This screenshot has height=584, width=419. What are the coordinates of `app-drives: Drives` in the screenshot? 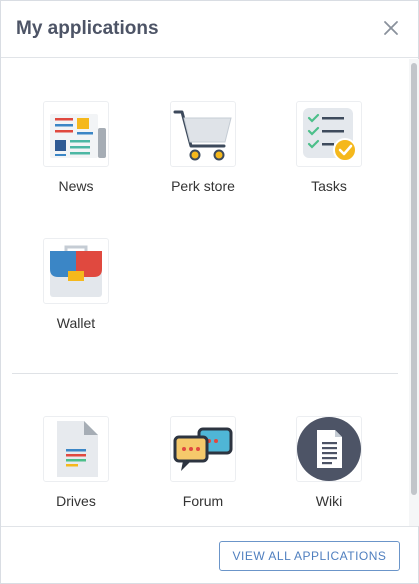 It's located at (76, 471).